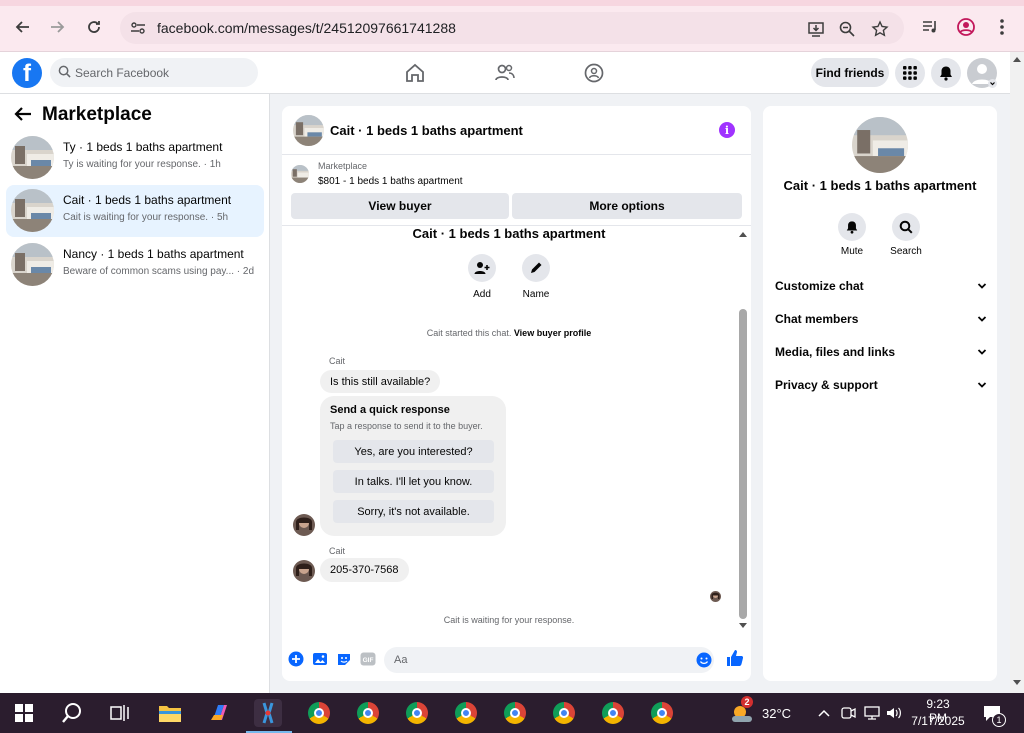  Describe the element at coordinates (415, 73) in the screenshot. I see `home-icon` at that location.